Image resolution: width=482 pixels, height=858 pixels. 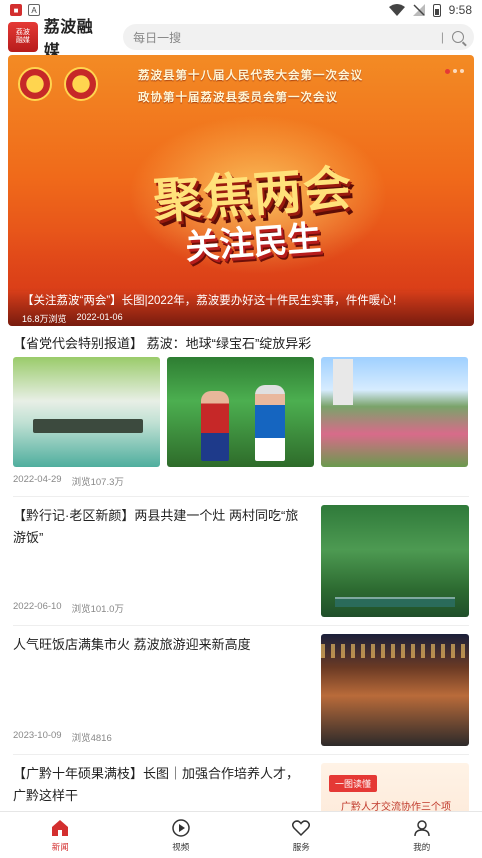 I want to click on bottom-tab-bar: 新闻 视频 服务 我的, so click(x=241, y=834).